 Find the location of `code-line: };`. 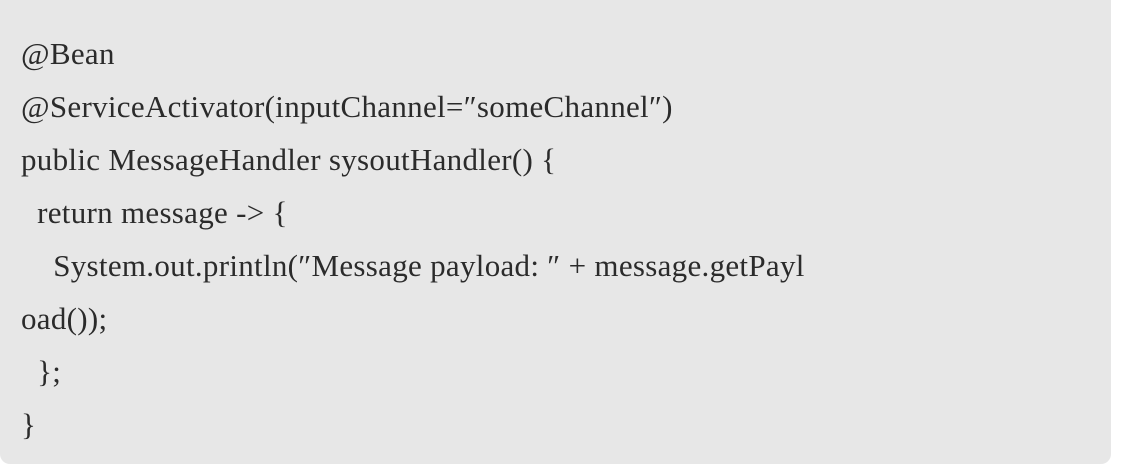

code-line: }; is located at coordinates (41, 371).